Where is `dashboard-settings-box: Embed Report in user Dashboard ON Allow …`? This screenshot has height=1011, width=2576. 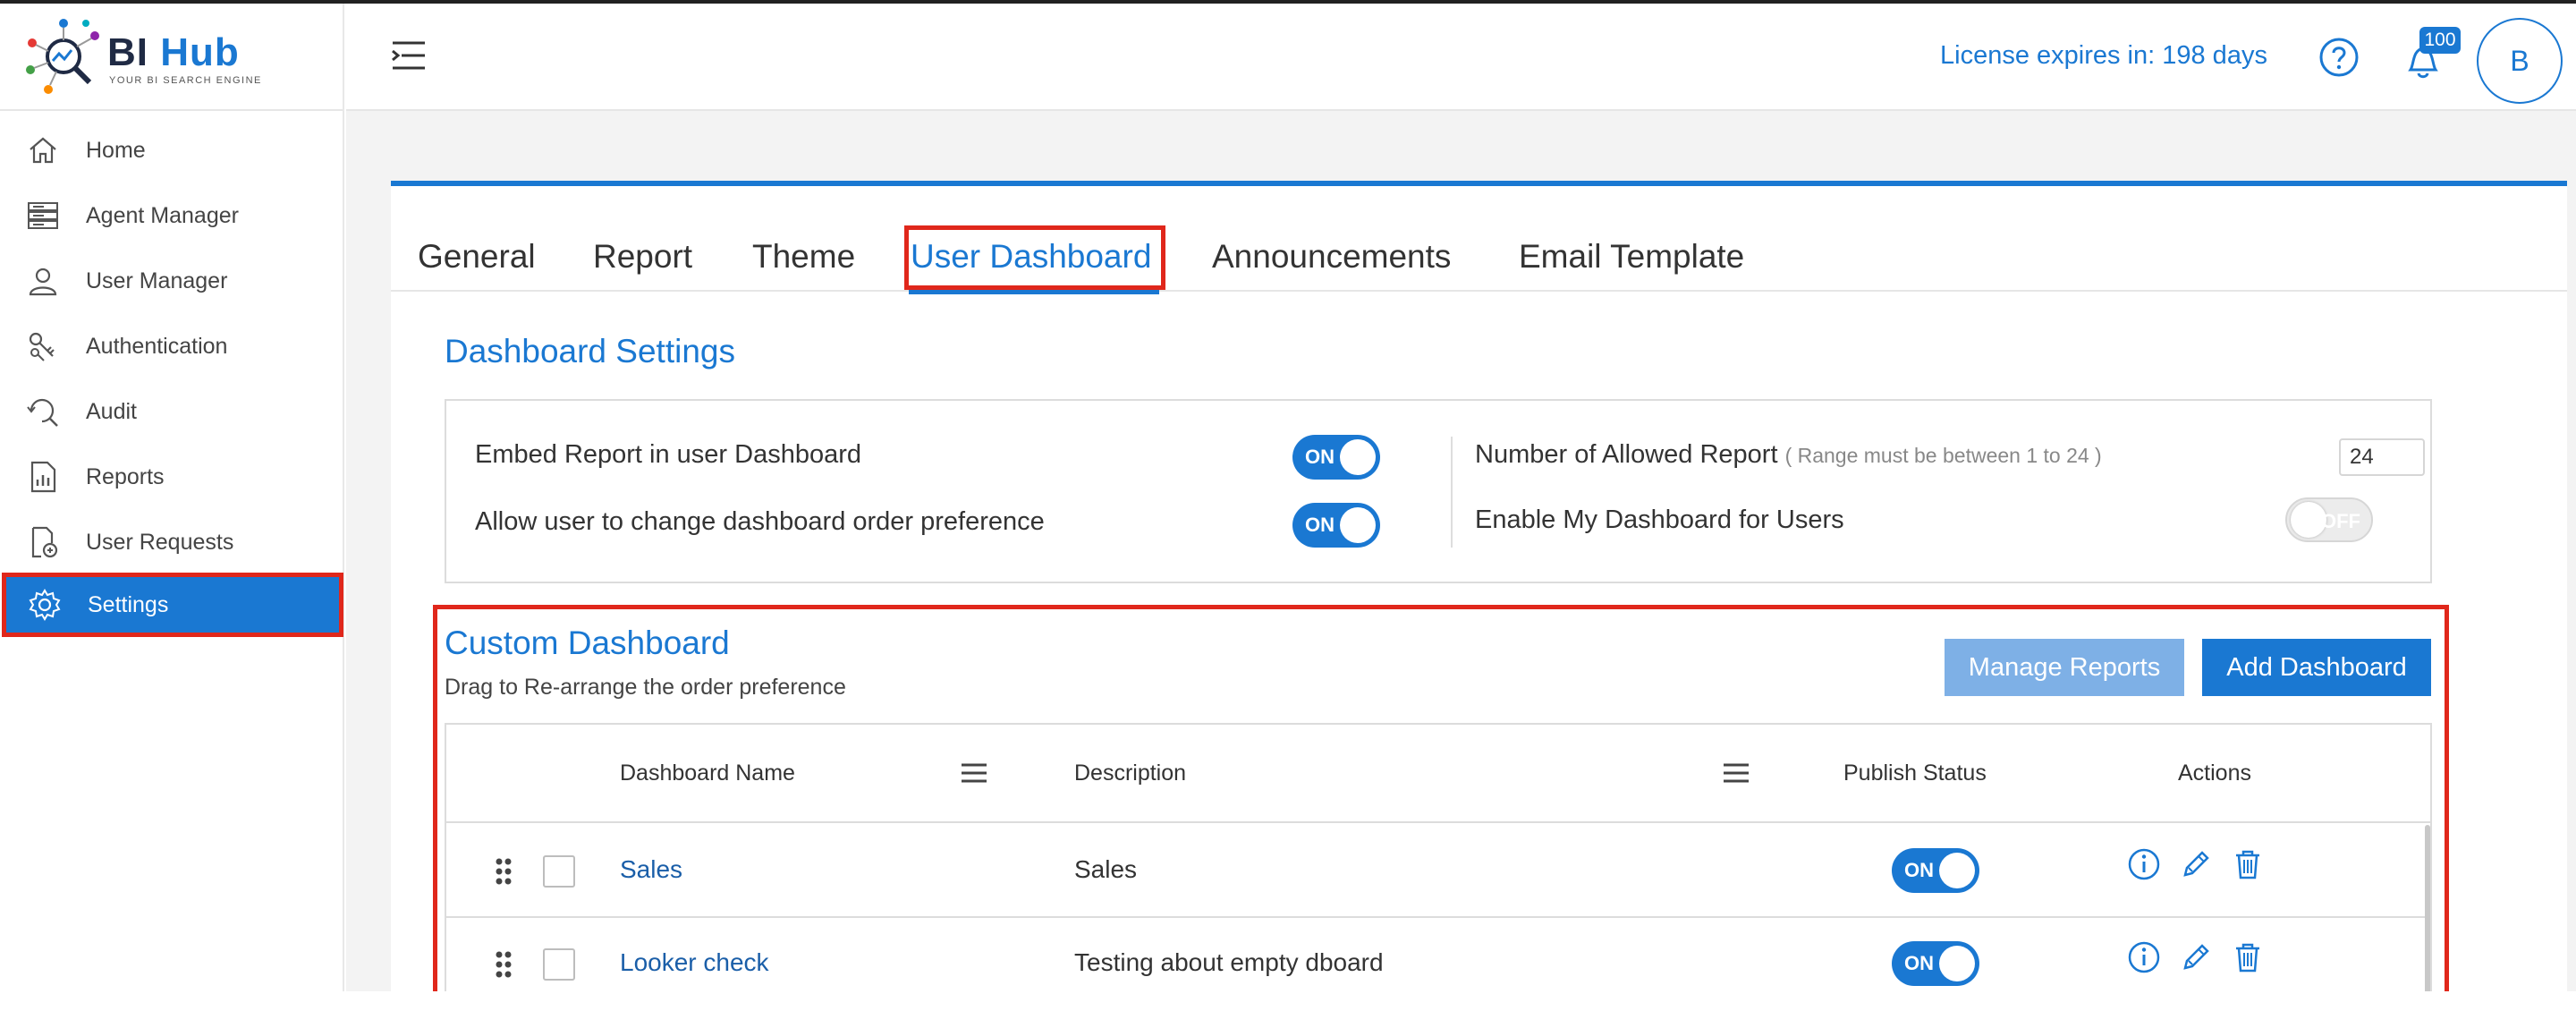 dashboard-settings-box: Embed Report in user Dashboard ON Allow … is located at coordinates (1438, 491).